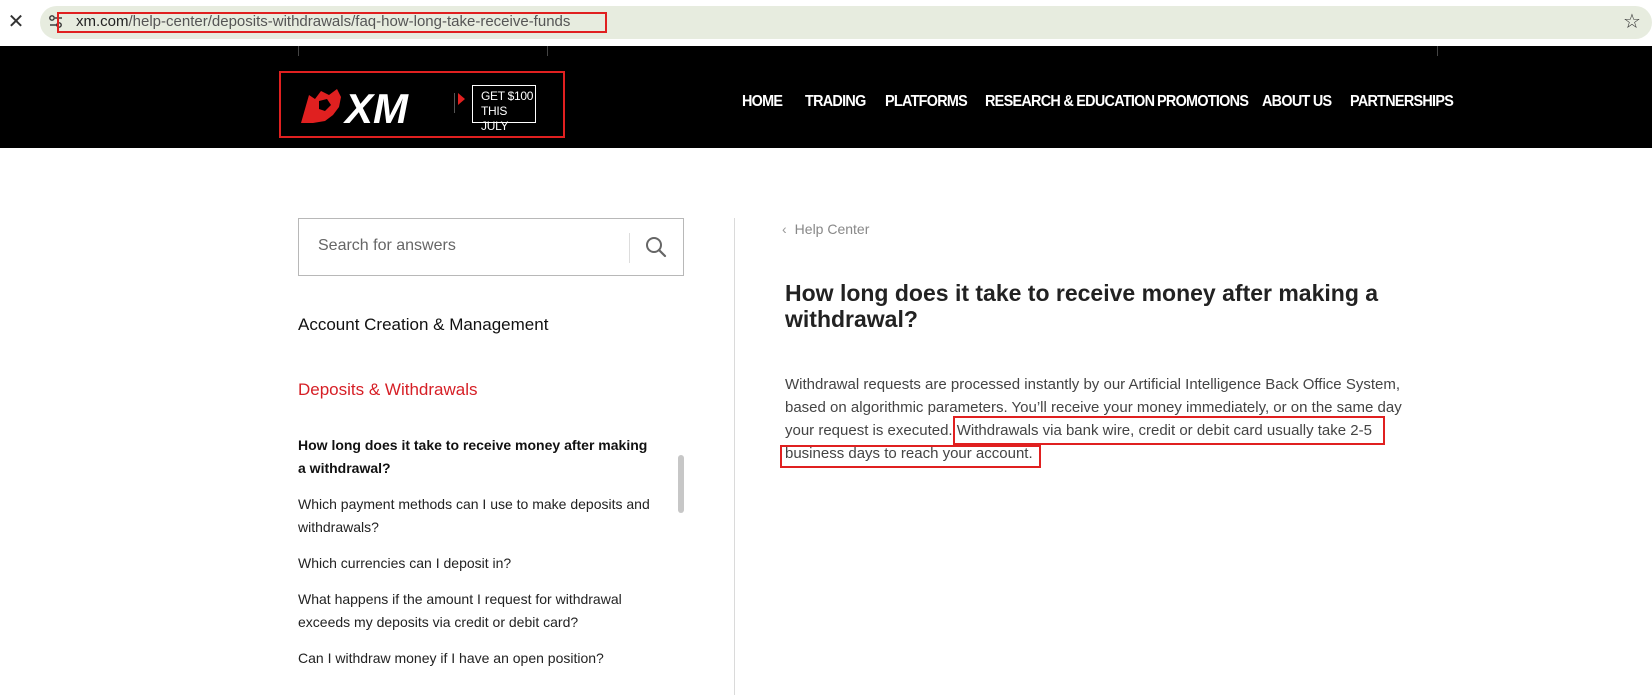 This screenshot has height=695, width=1652. What do you see at coordinates (734, 456) in the screenshot?
I see `column-divider` at bounding box center [734, 456].